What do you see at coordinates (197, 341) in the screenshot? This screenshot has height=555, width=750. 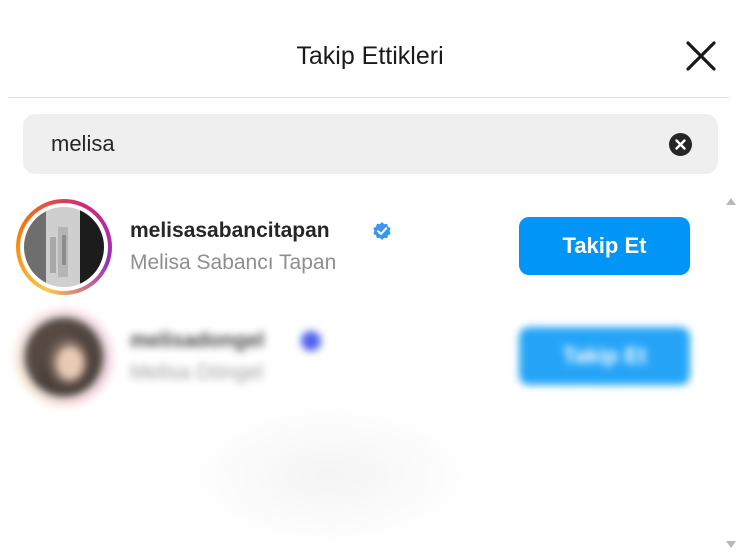 I see `username: melisadongel` at bounding box center [197, 341].